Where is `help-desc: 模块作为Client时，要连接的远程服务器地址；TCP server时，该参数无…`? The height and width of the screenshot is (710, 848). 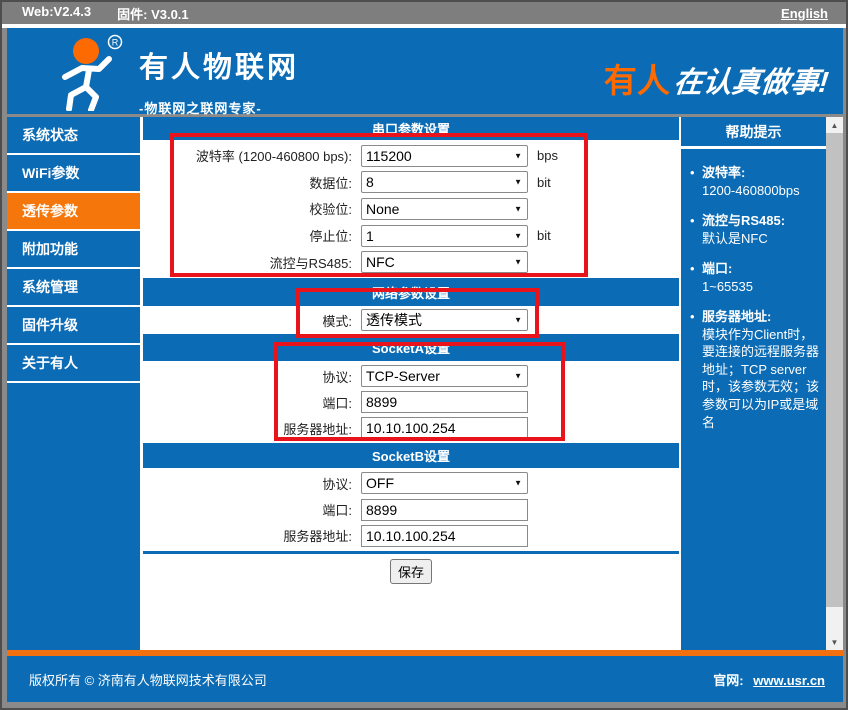 help-desc: 模块作为Client时，要连接的远程服务器地址；TCP server时，该参数无… is located at coordinates (761, 378).